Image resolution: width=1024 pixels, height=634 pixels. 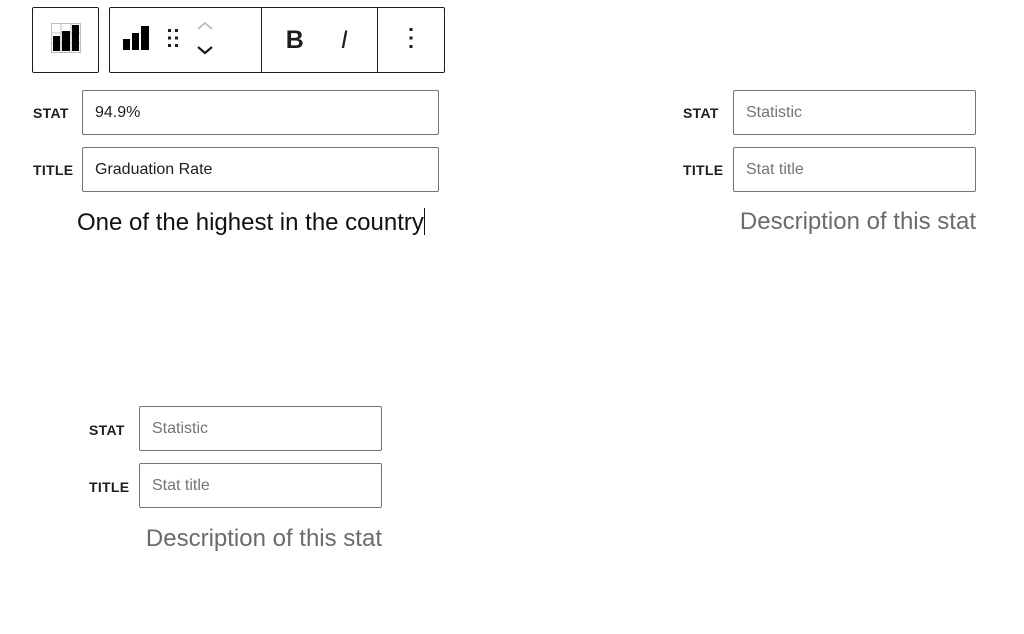 I want to click on more-options-button, so click(x=411, y=40).